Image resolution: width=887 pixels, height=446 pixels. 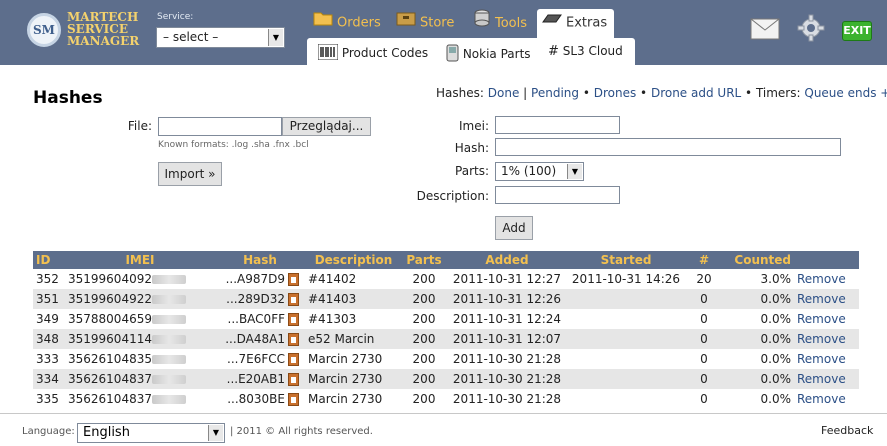 What do you see at coordinates (704, 260) in the screenshot?
I see `col-count: #` at bounding box center [704, 260].